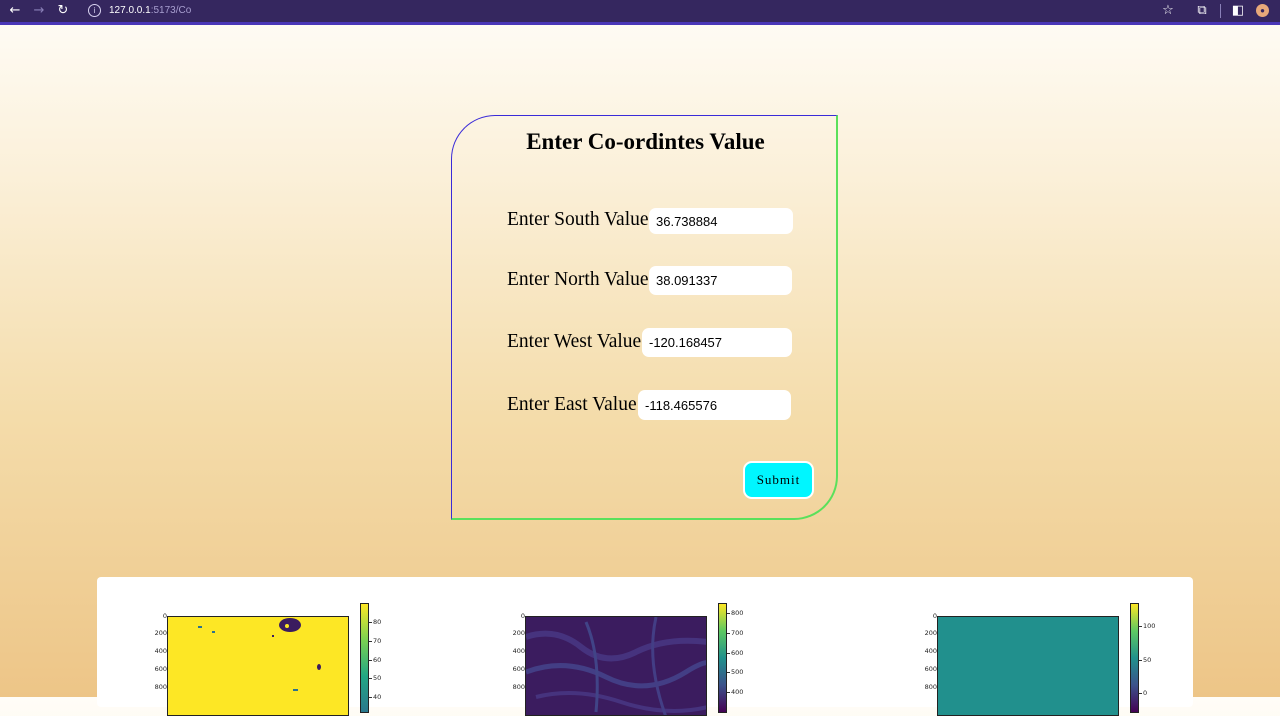 The image size is (1280, 716). I want to click on colorbar-tick: 60, so click(375, 660).